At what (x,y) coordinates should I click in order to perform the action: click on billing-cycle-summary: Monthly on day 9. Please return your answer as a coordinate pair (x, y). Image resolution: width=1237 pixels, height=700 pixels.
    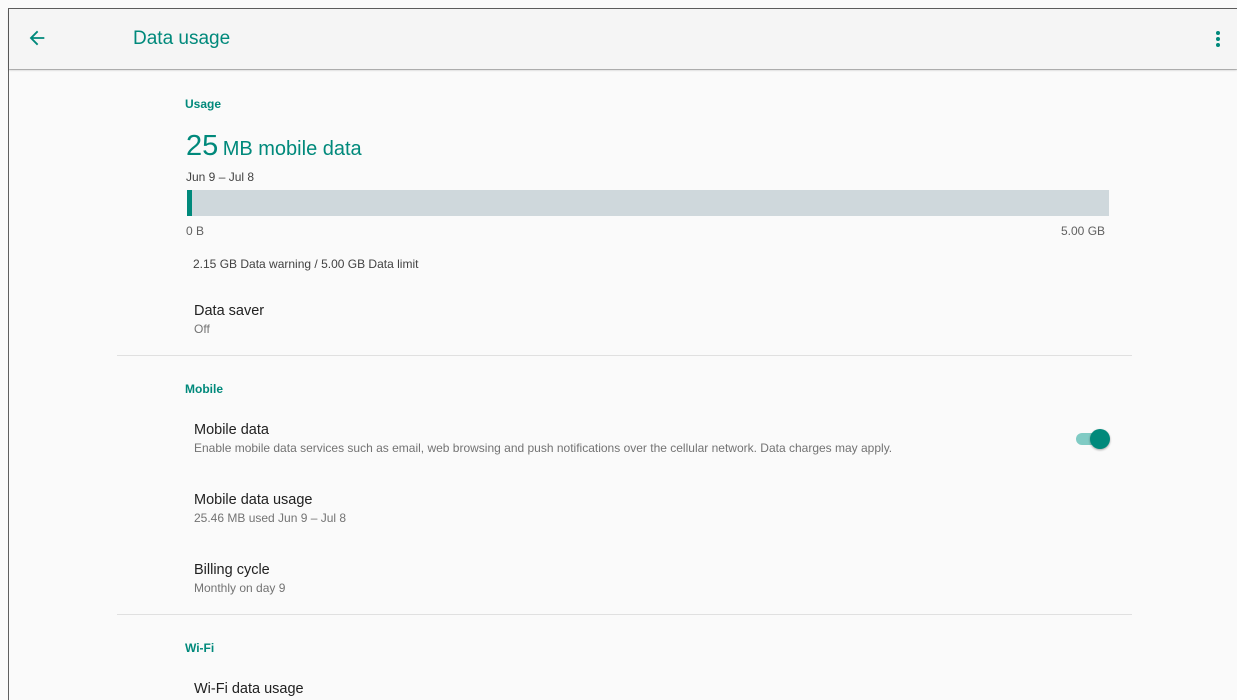
    Looking at the image, I should click on (240, 588).